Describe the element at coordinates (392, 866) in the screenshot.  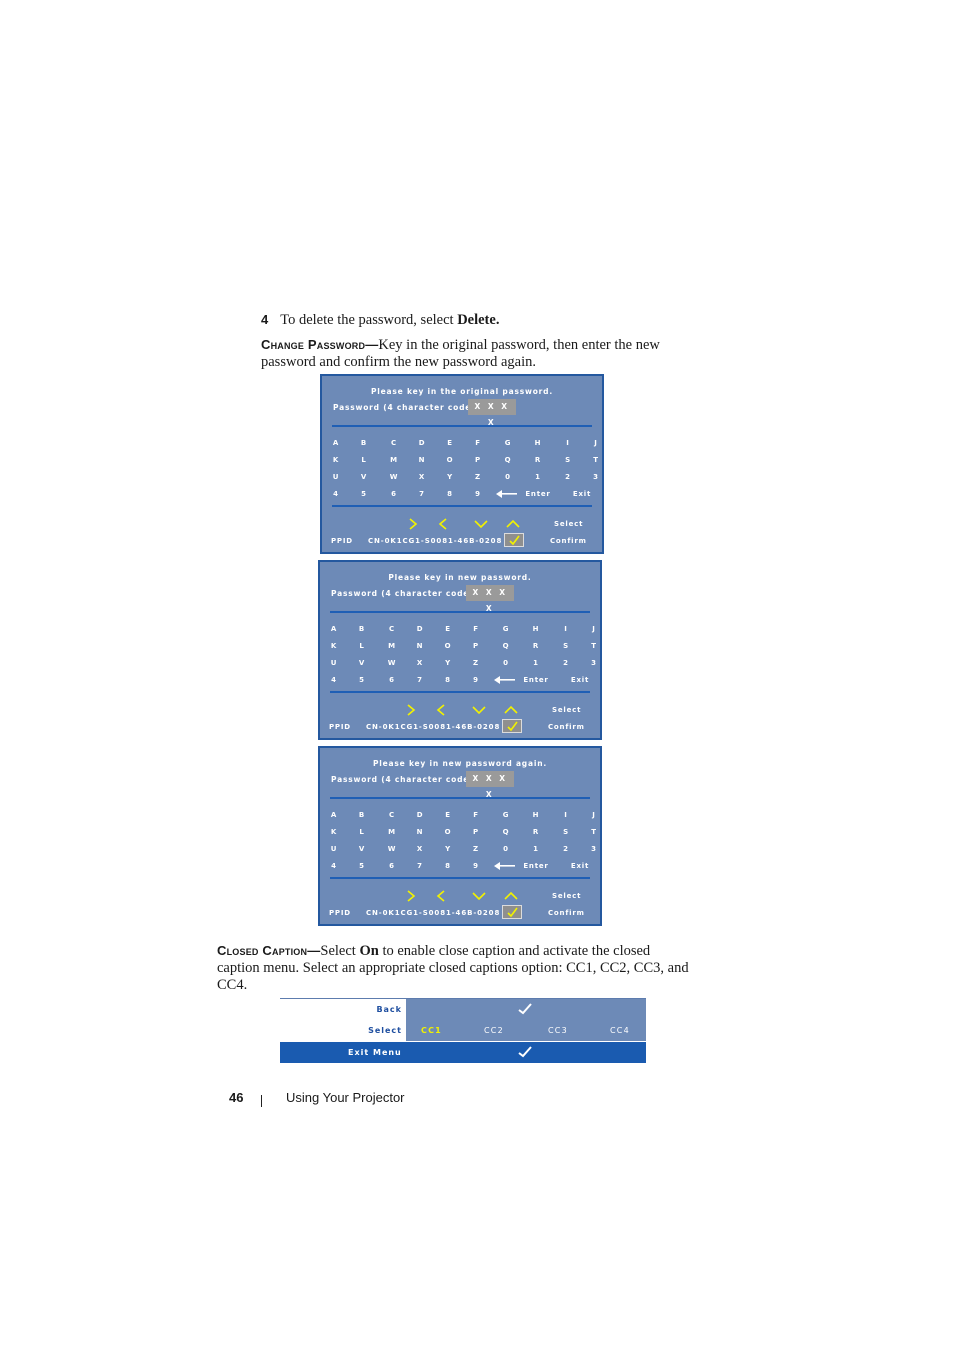
I see `key-button: 6` at that location.